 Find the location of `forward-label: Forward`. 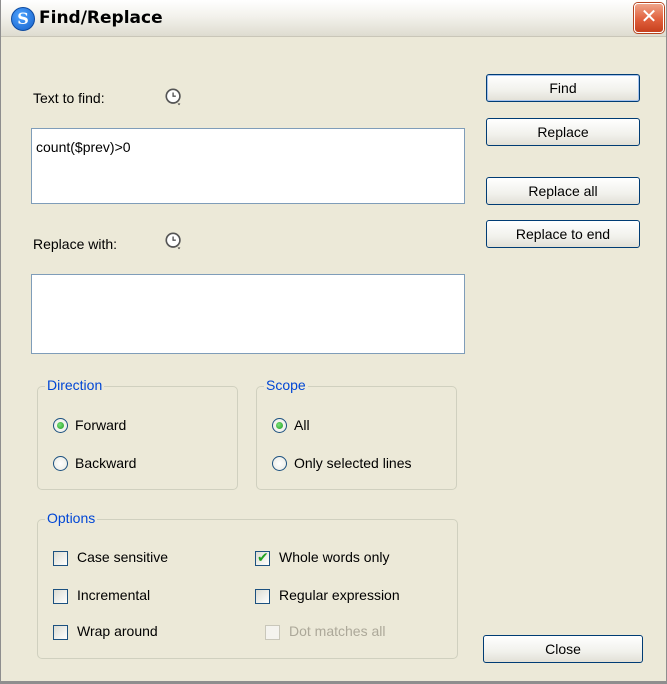

forward-label: Forward is located at coordinates (101, 425).